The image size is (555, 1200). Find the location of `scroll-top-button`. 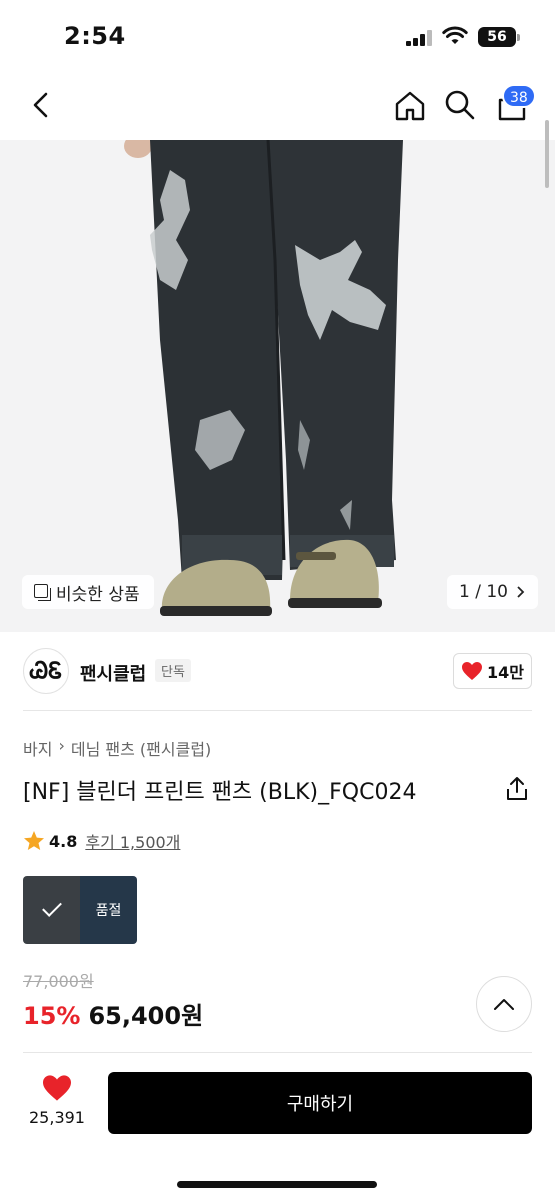

scroll-top-button is located at coordinates (504, 1004).